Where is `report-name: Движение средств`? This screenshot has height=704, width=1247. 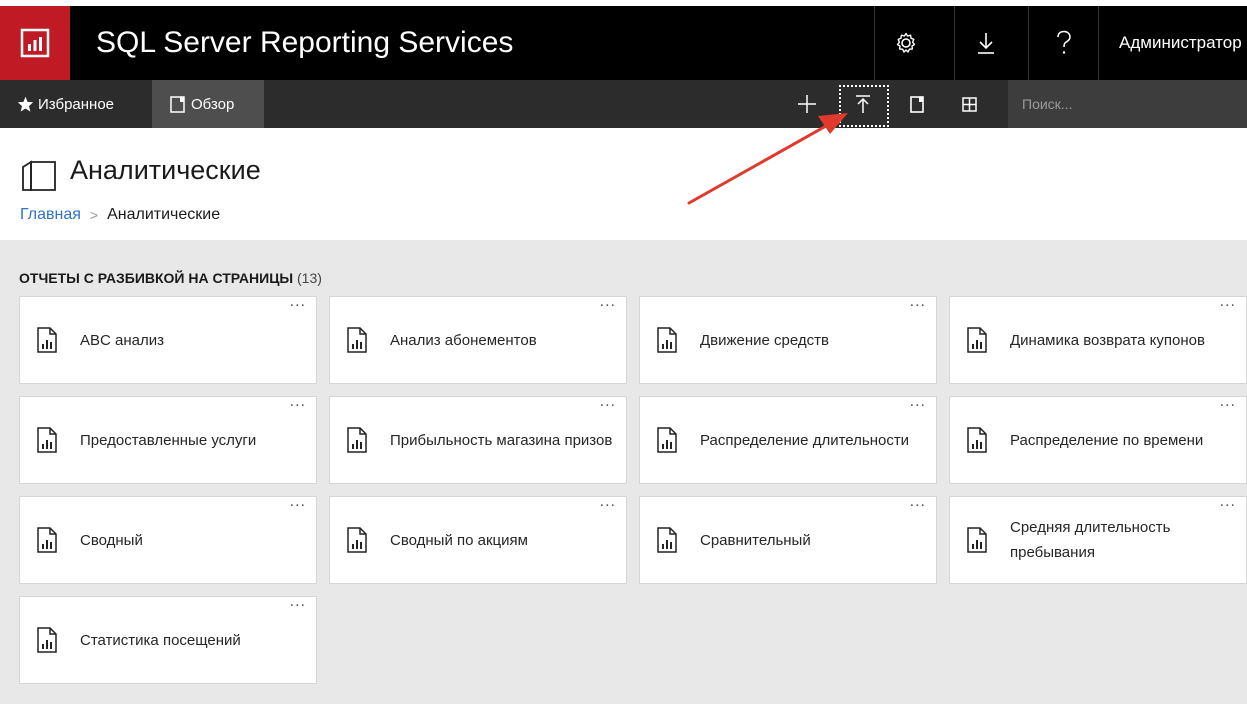
report-name: Движение средств is located at coordinates (765, 340).